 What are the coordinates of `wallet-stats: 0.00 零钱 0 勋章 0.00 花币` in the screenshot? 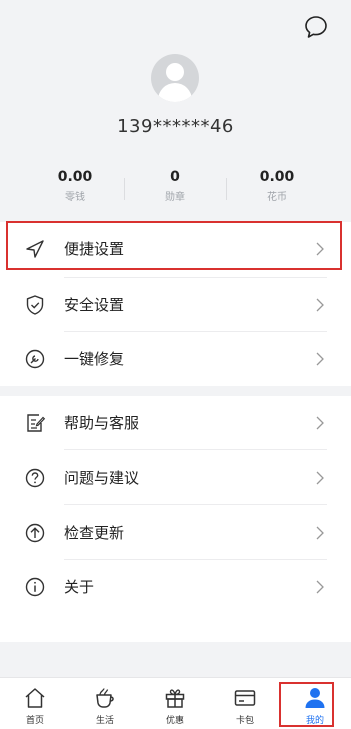 It's located at (175, 190).